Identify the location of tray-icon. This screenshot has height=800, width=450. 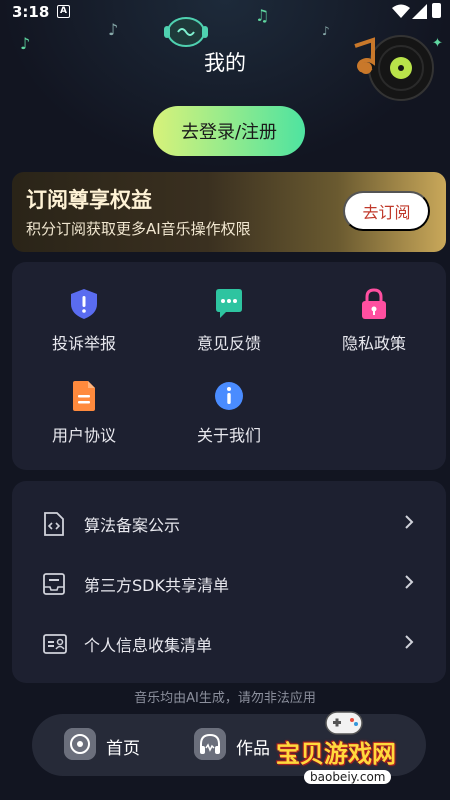
(54, 584).